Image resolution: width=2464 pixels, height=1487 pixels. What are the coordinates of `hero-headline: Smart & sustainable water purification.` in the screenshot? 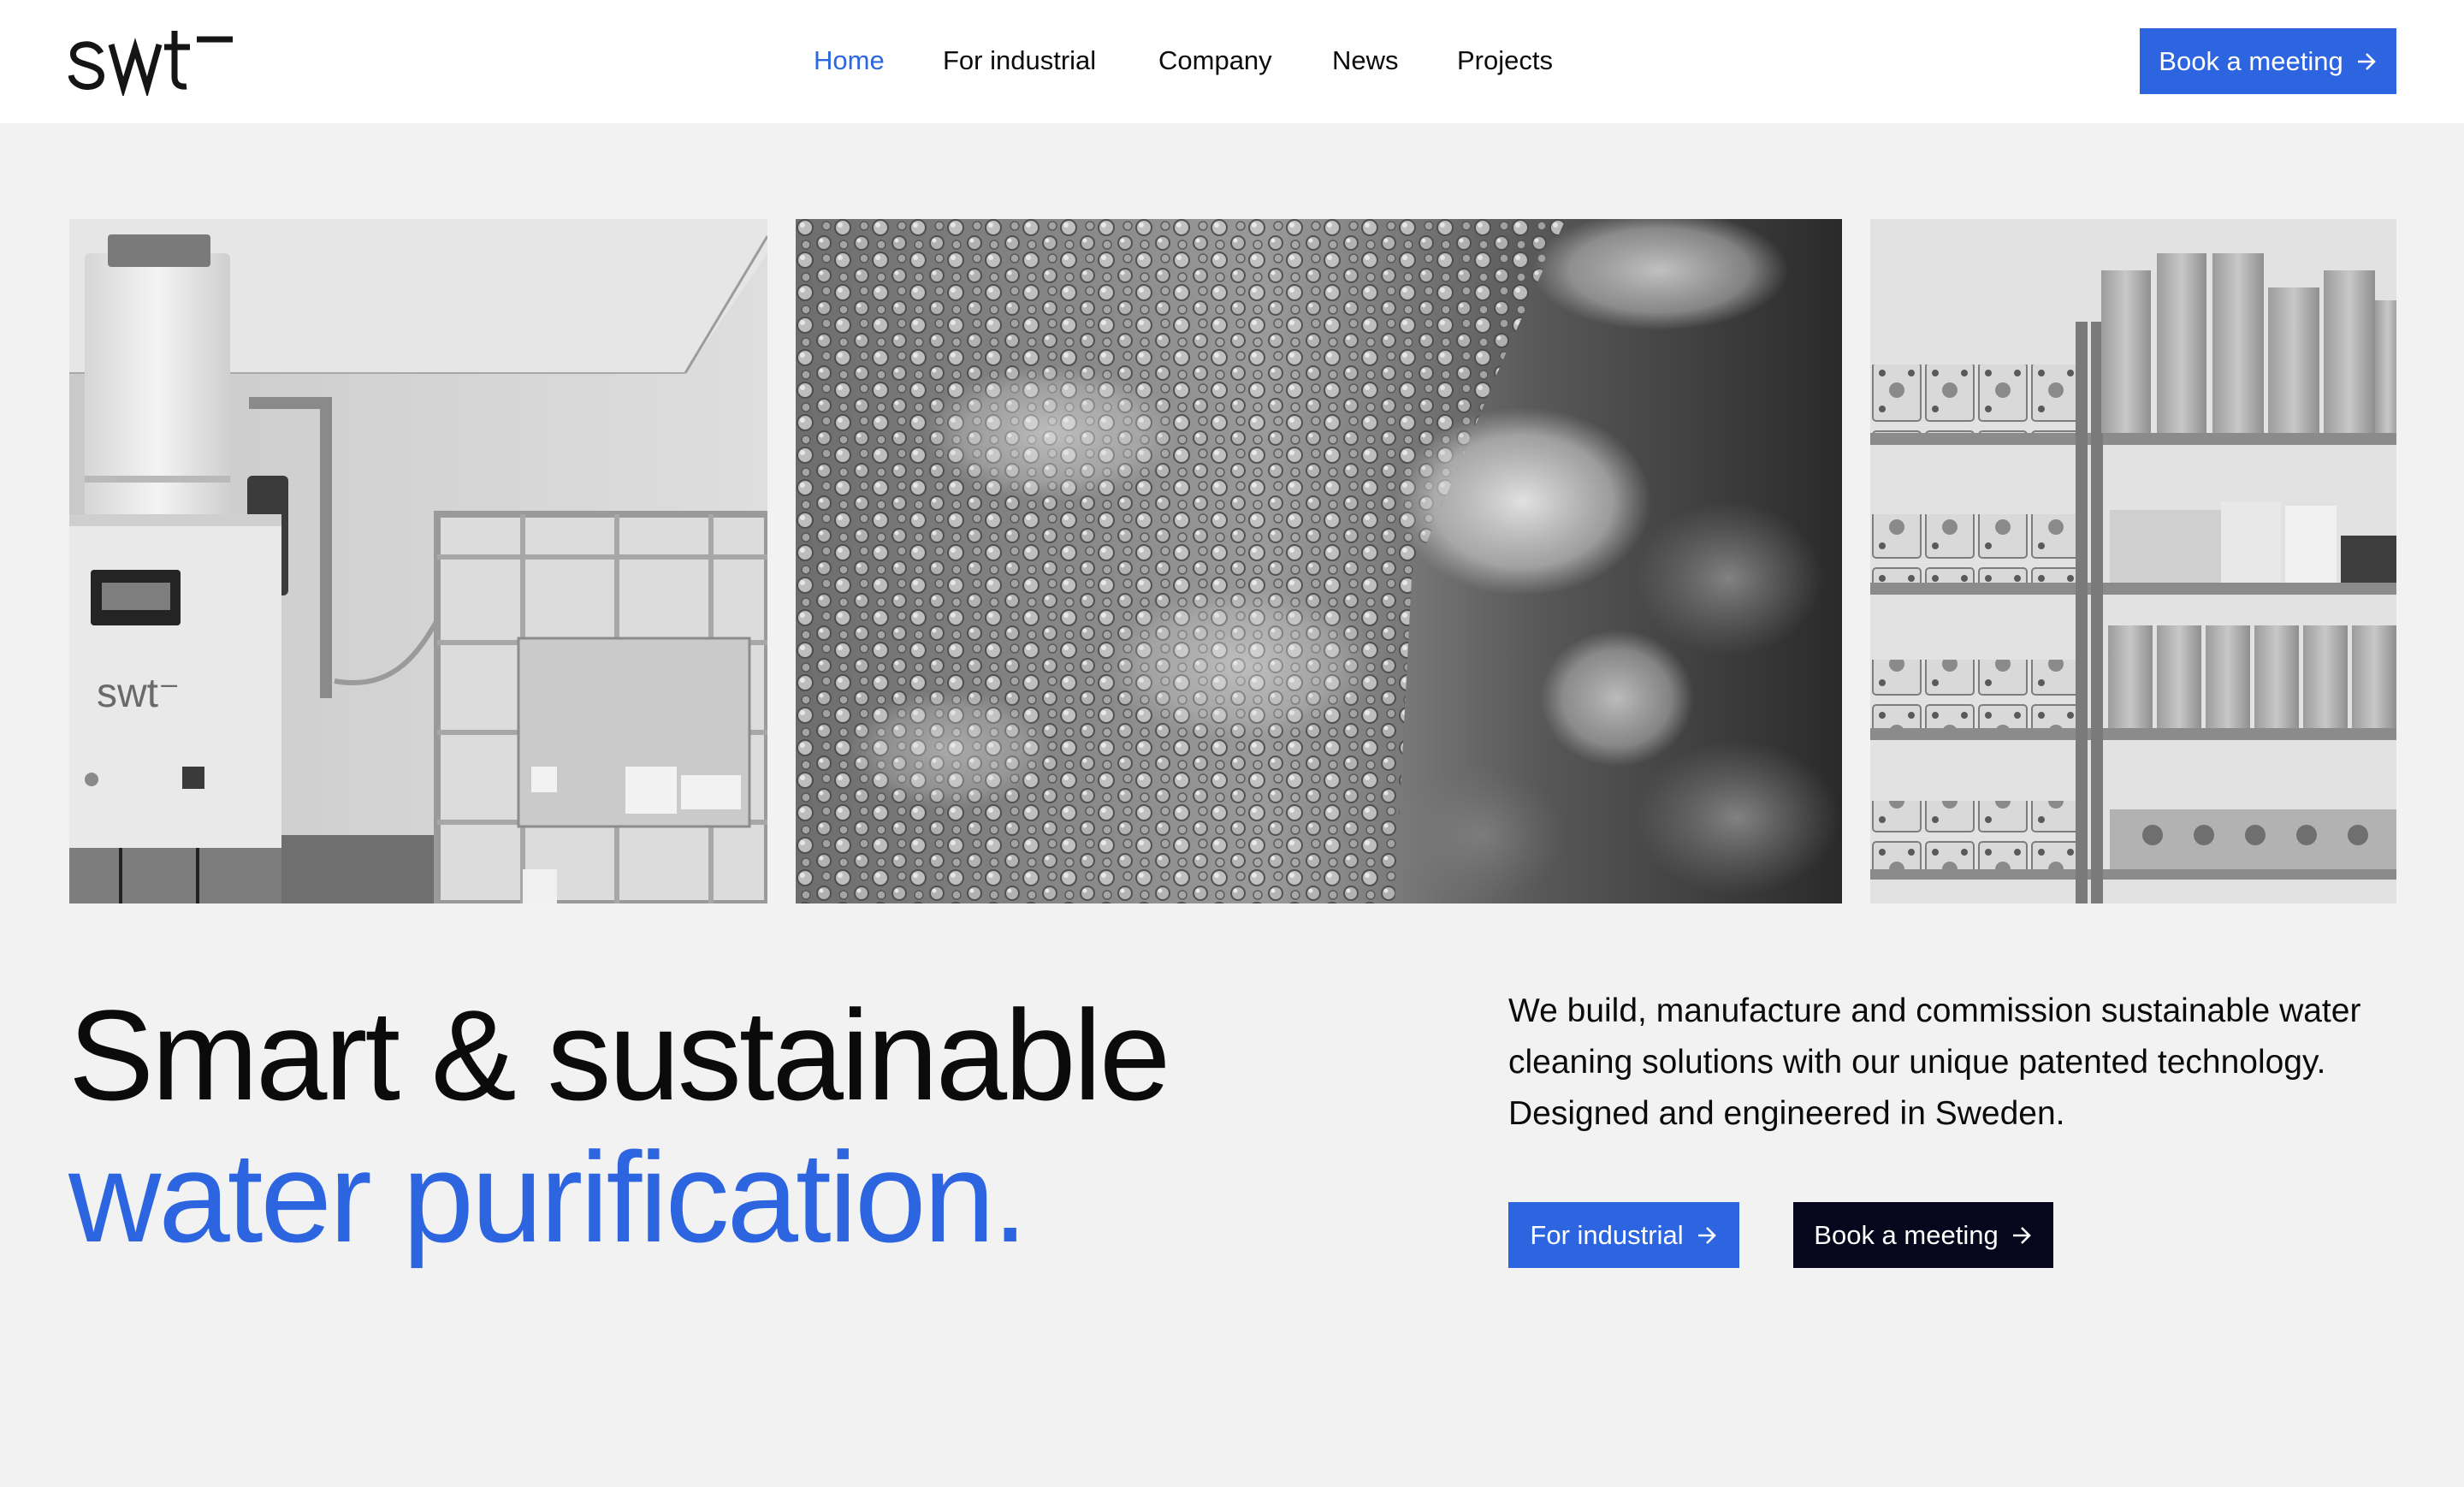 It's located at (710, 1126).